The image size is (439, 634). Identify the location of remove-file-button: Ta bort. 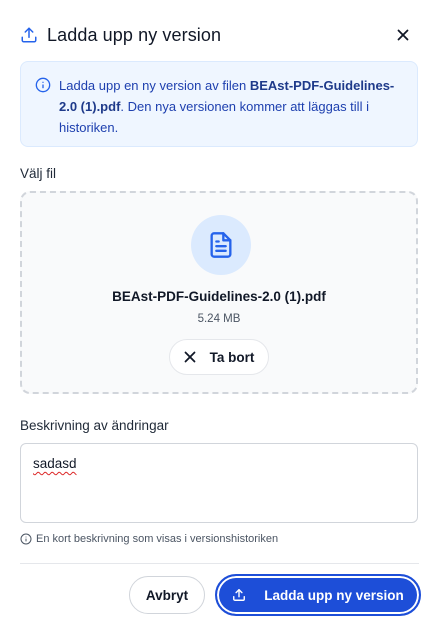
(219, 357).